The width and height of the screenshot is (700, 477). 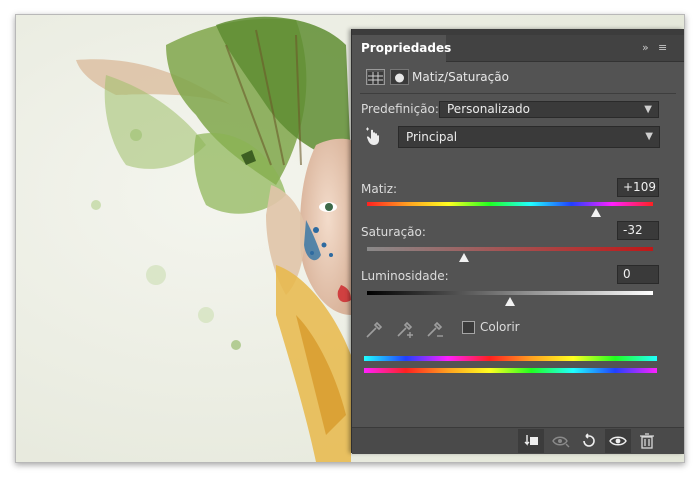 What do you see at coordinates (638, 187) in the screenshot?
I see `hue-value-field: +109` at bounding box center [638, 187].